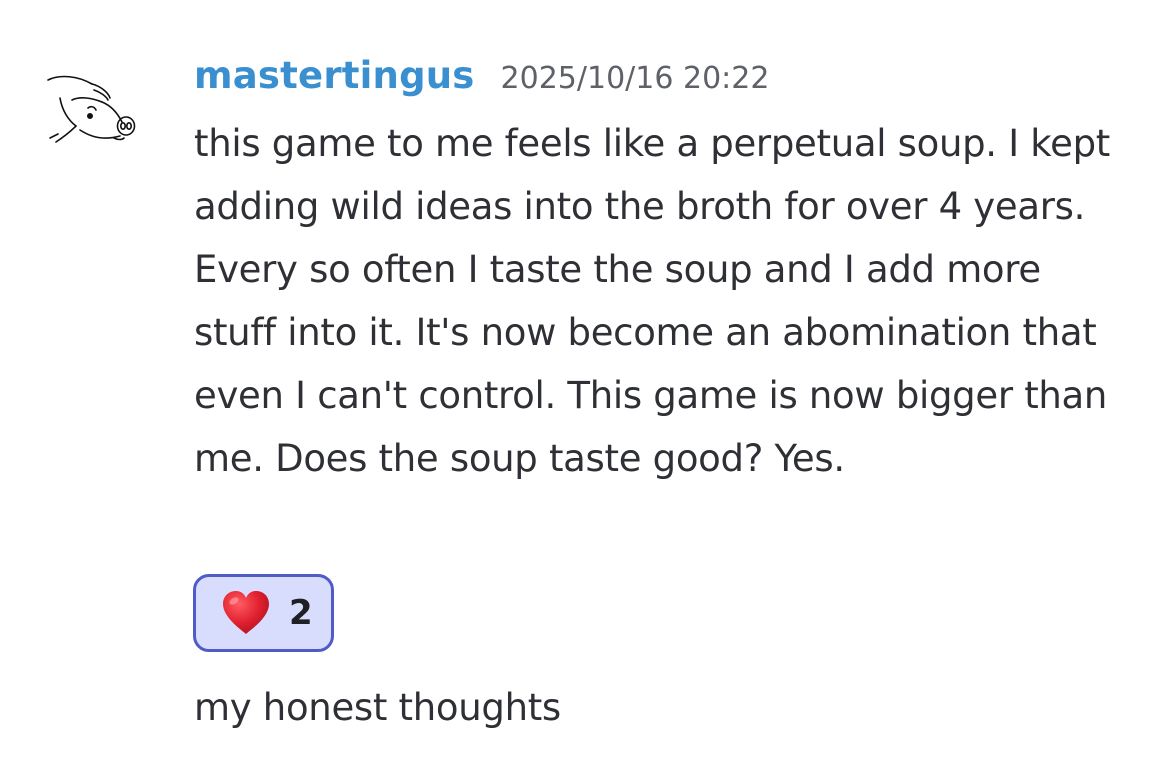  What do you see at coordinates (377, 707) in the screenshot?
I see `followup-message-text: my honest thoughts` at bounding box center [377, 707].